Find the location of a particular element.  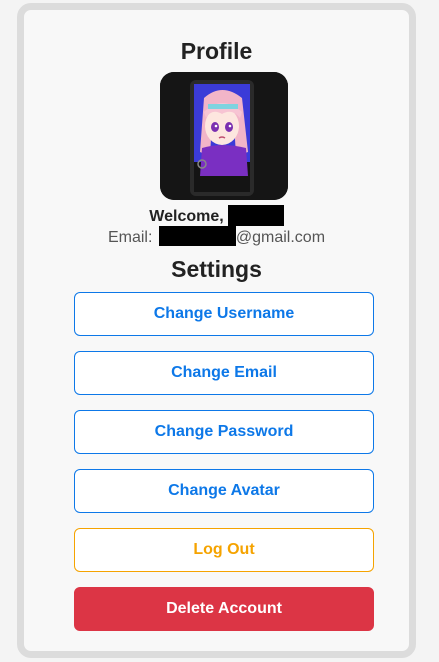

profile-title: Profile is located at coordinates (216, 51).